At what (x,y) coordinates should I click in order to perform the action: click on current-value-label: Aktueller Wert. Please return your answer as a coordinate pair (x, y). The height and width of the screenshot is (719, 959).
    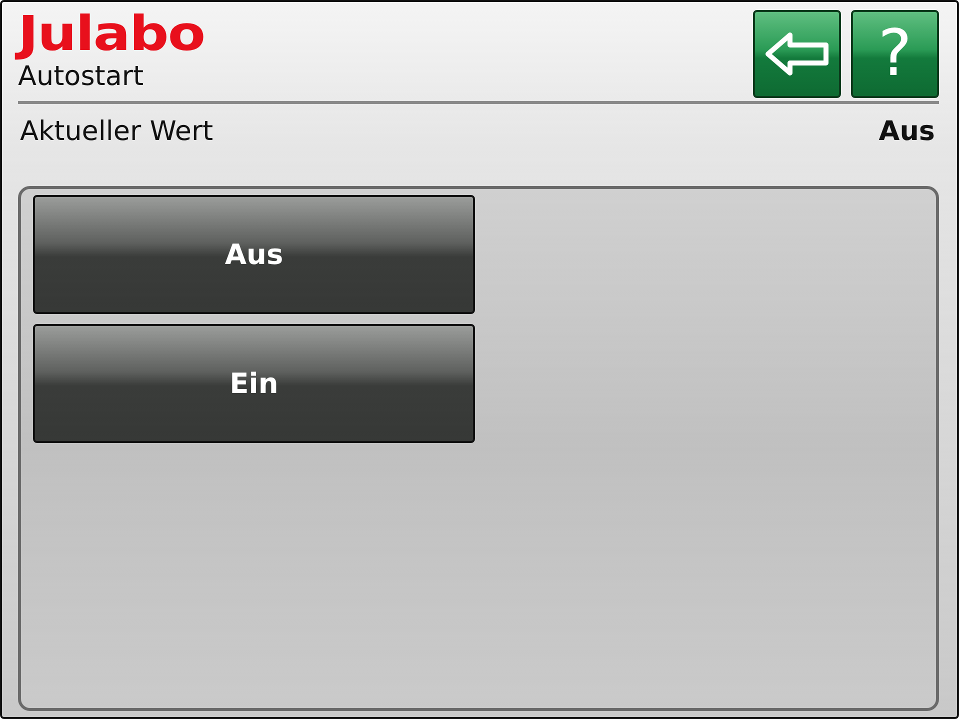
    Looking at the image, I should click on (117, 131).